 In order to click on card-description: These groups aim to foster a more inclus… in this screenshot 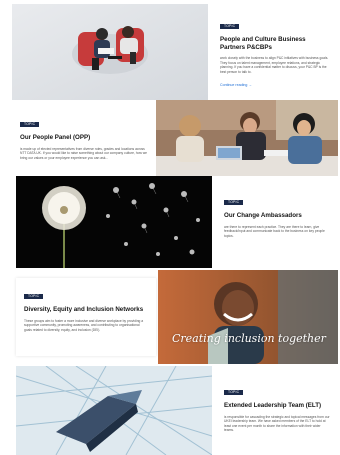, I will do `click(84, 325)`.